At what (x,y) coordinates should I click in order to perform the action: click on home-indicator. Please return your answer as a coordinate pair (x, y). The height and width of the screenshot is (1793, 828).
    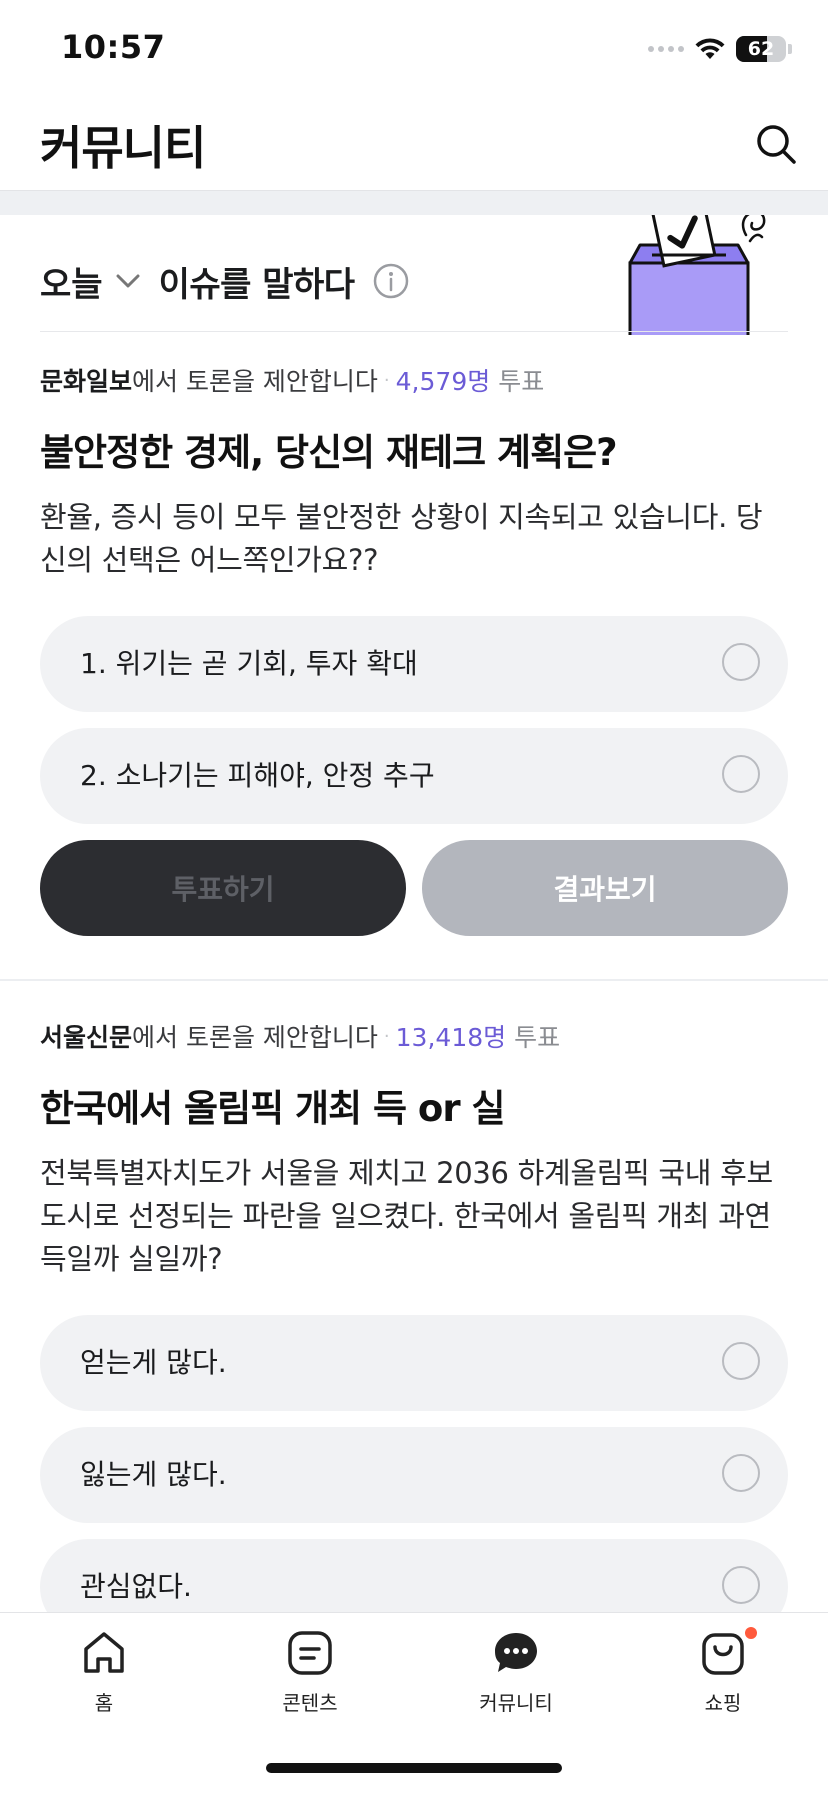
    Looking at the image, I should click on (414, 1768).